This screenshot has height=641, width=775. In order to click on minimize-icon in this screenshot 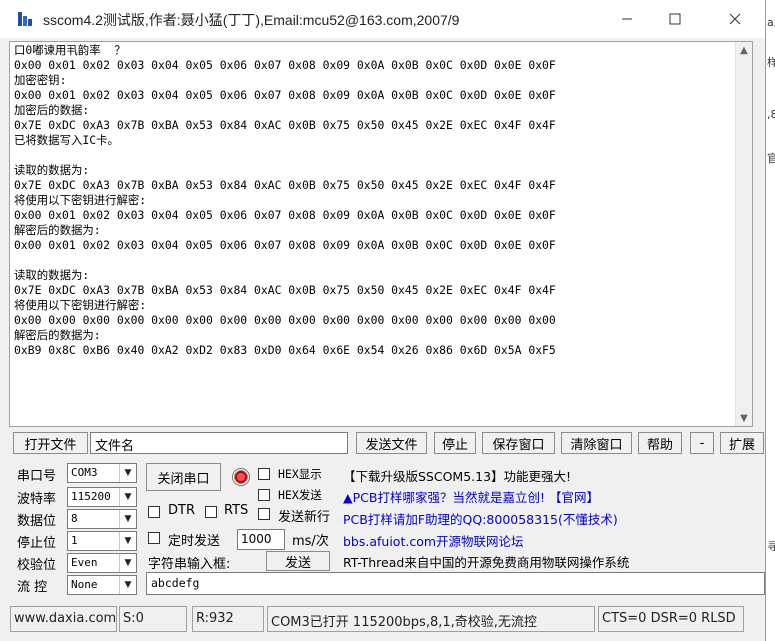, I will do `click(627, 19)`.